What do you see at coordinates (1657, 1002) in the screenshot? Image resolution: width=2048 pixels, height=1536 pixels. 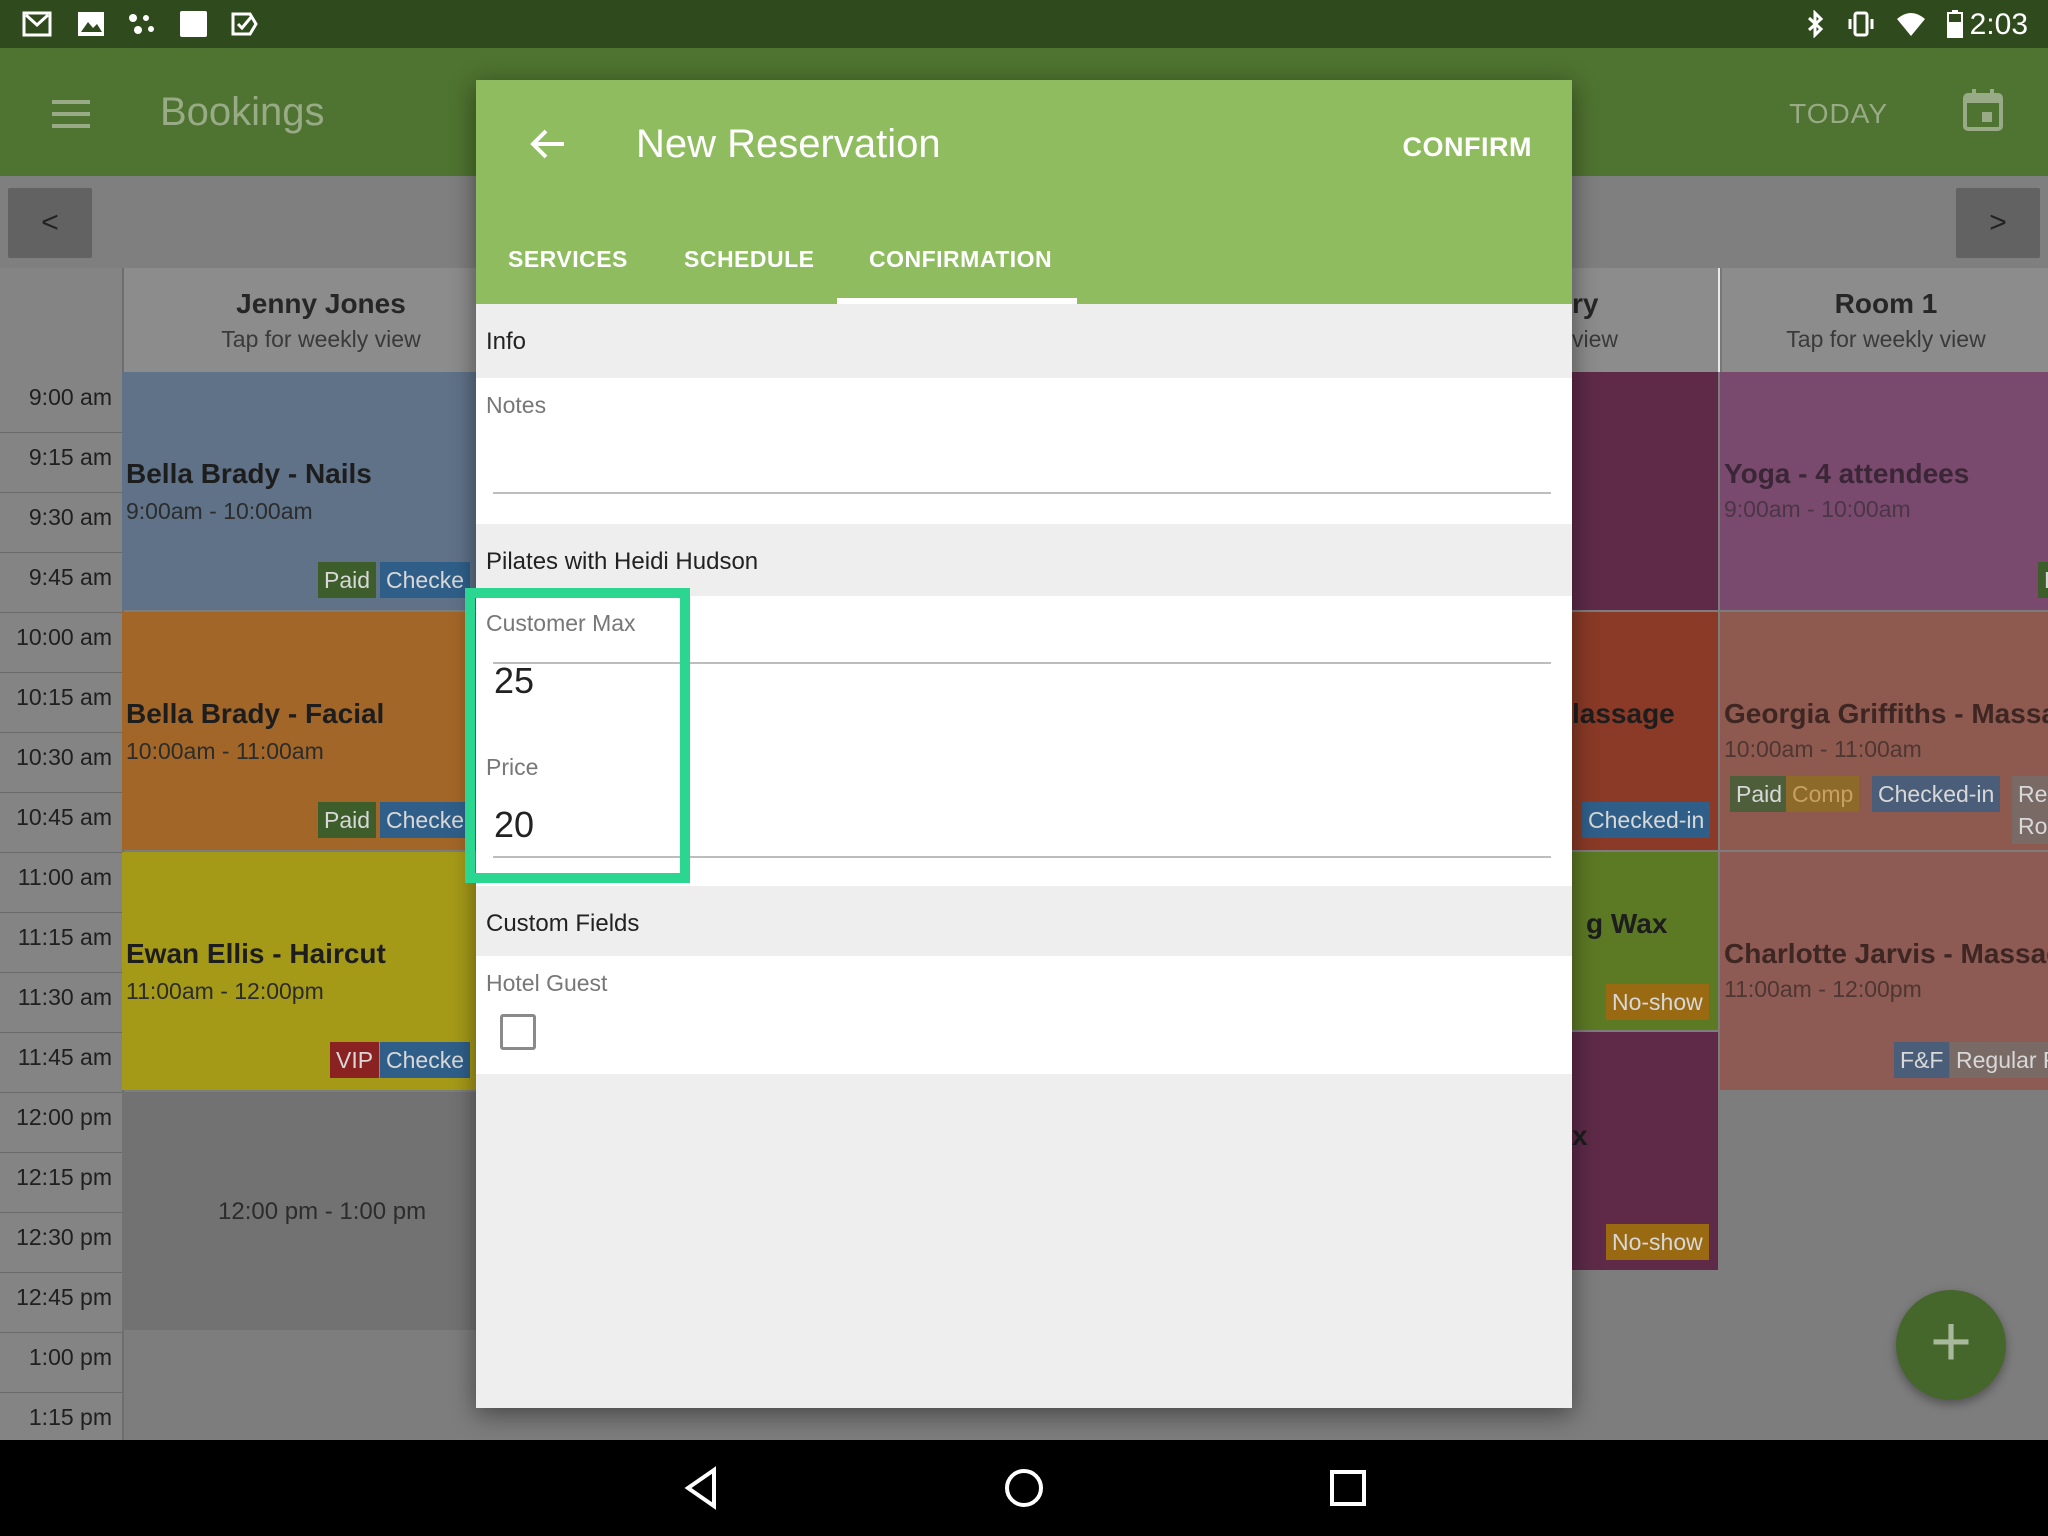 I see `tag-no-show: No-show` at bounding box center [1657, 1002].